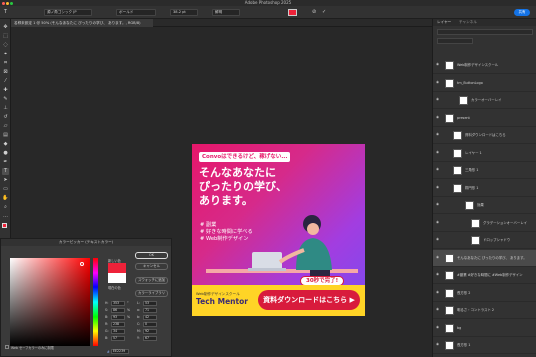  I want to click on picker-field-value: 34, so click(118, 331).